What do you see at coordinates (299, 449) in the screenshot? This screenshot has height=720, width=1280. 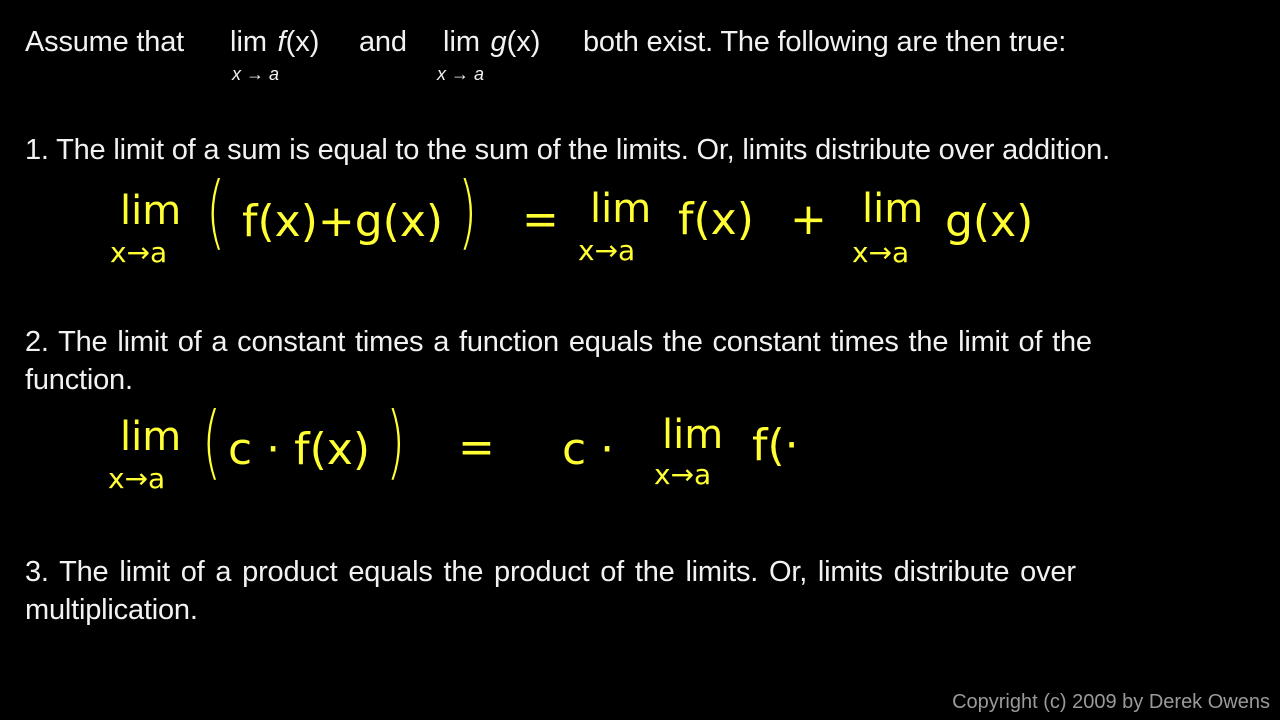 I see `hw-constant-times-f: c · f(x)` at bounding box center [299, 449].